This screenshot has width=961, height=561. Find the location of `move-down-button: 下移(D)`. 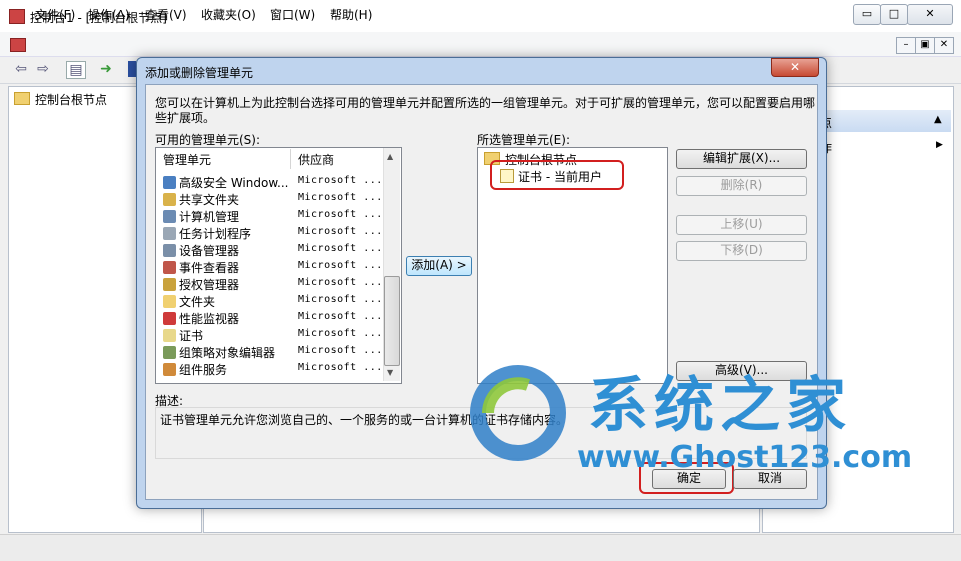

move-down-button: 下移(D) is located at coordinates (741, 251).